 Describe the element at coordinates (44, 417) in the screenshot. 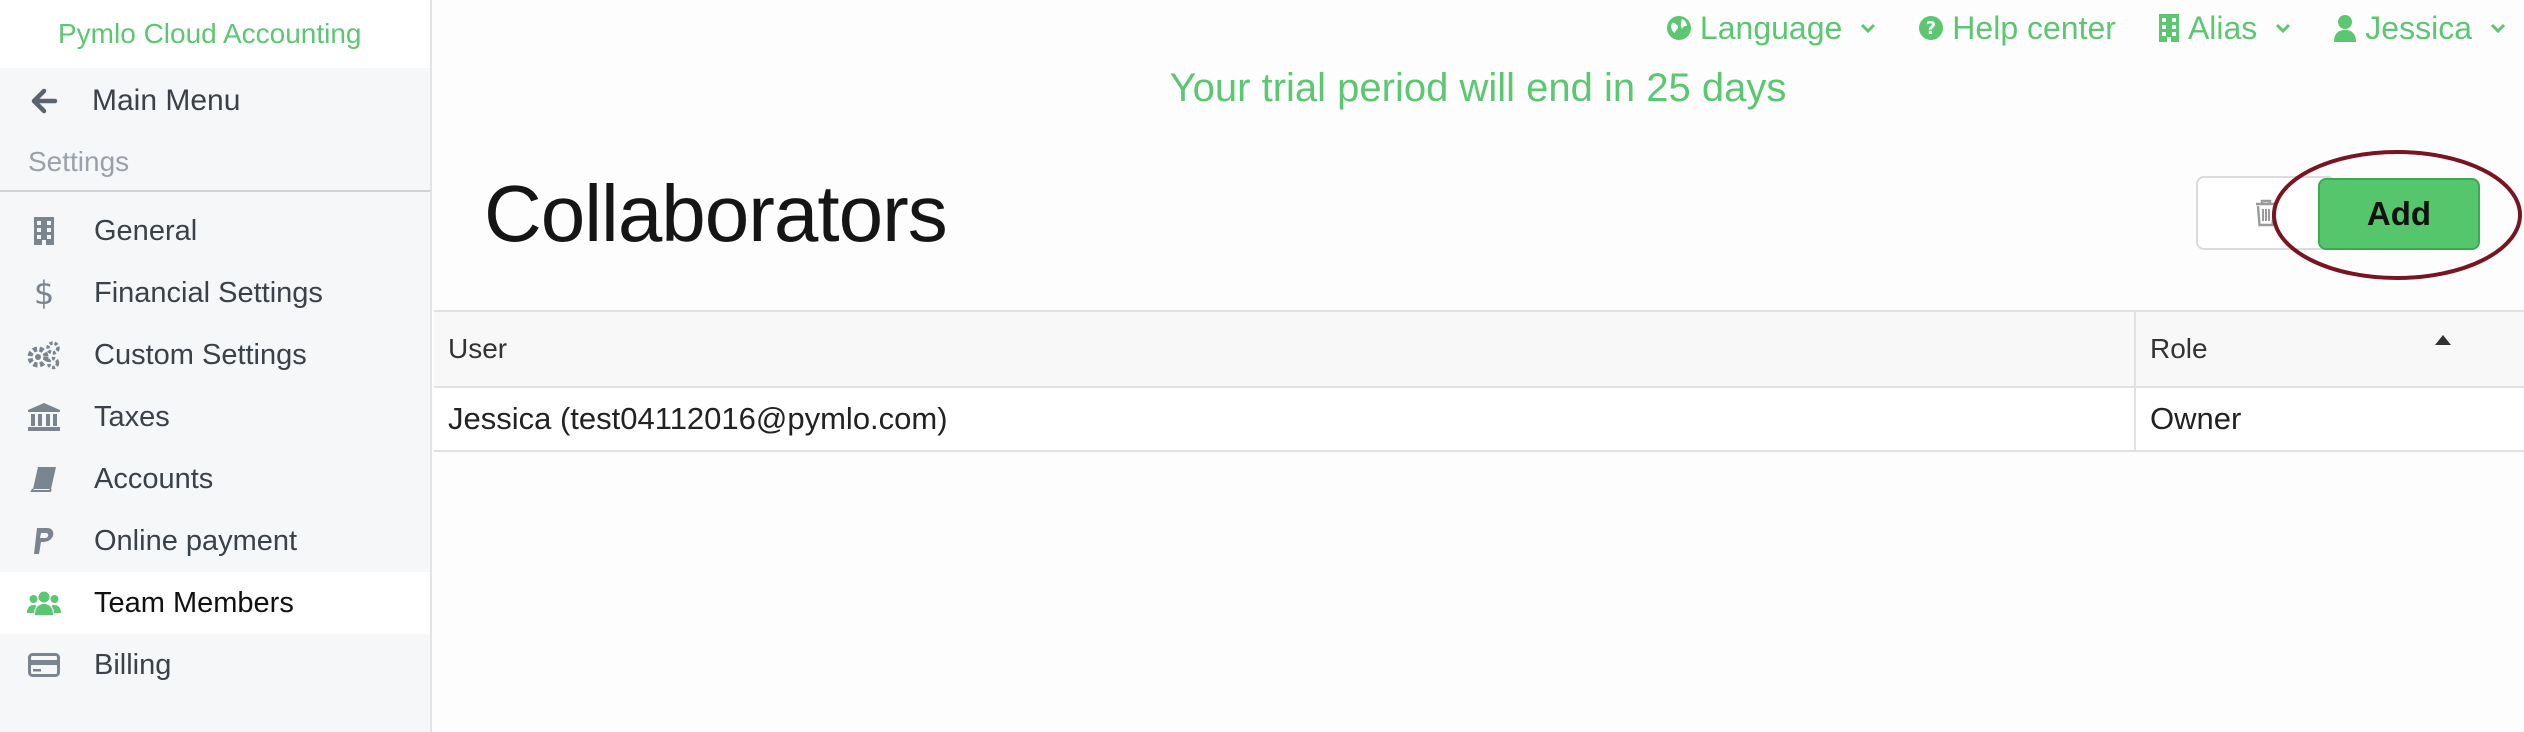

I see `bank-icon` at that location.